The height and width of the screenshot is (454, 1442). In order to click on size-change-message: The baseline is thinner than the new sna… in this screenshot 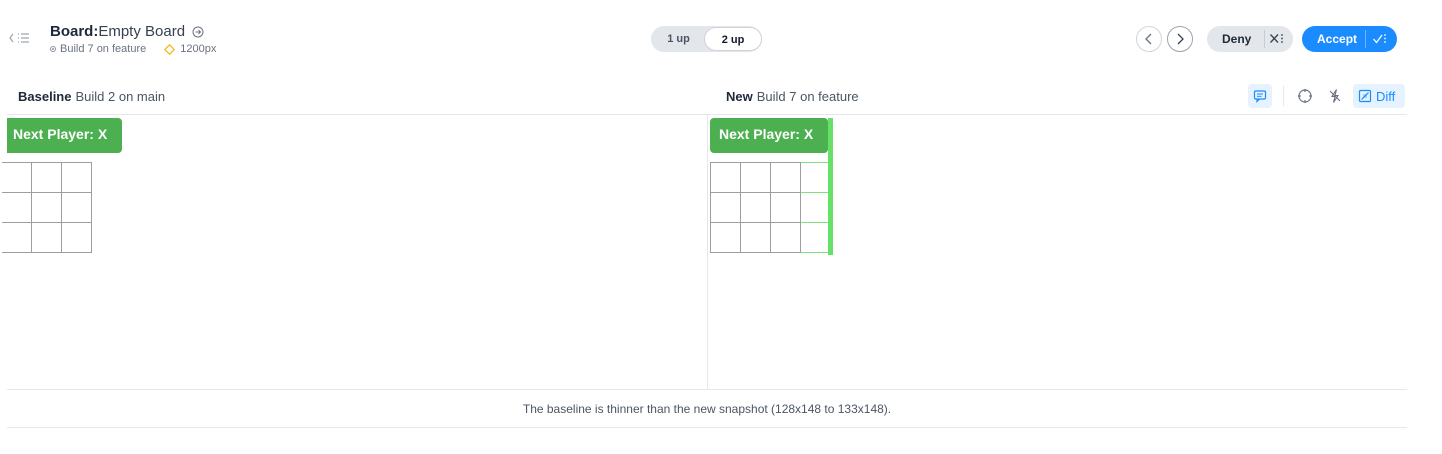, I will do `click(707, 409)`.